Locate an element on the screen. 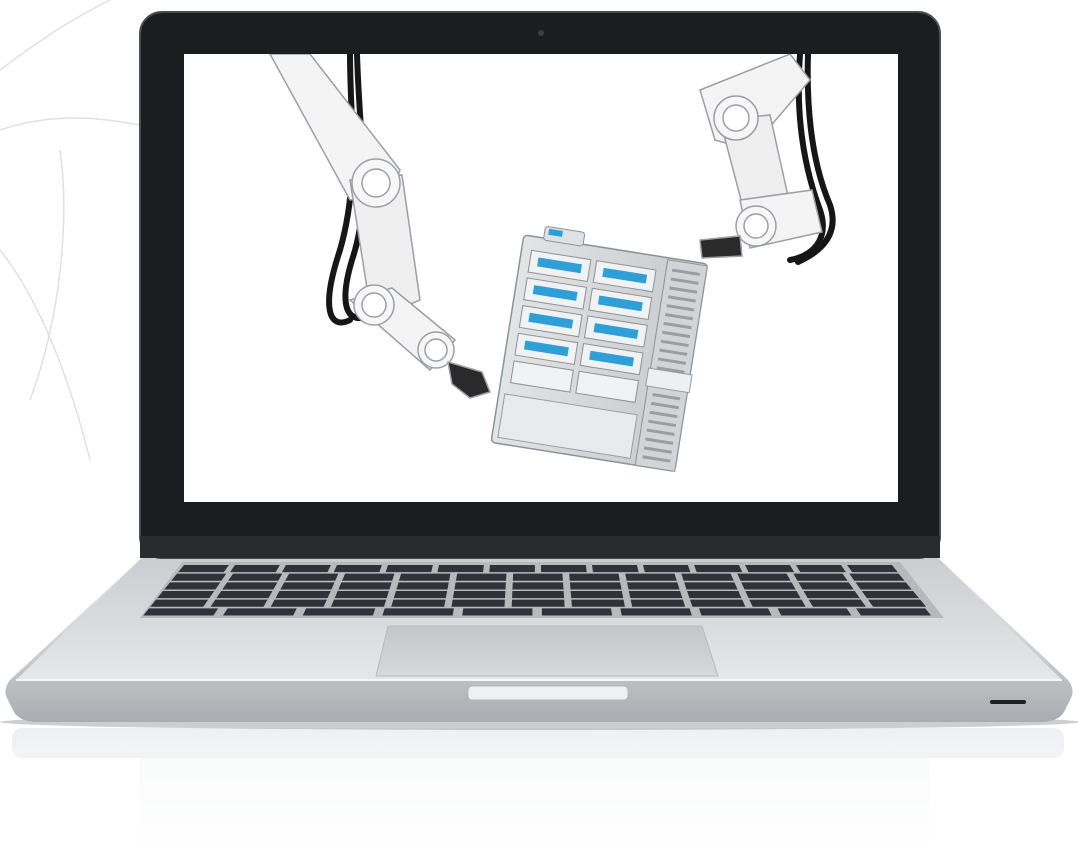 The image size is (1078, 856). server-rack-icon is located at coordinates (599, 349).